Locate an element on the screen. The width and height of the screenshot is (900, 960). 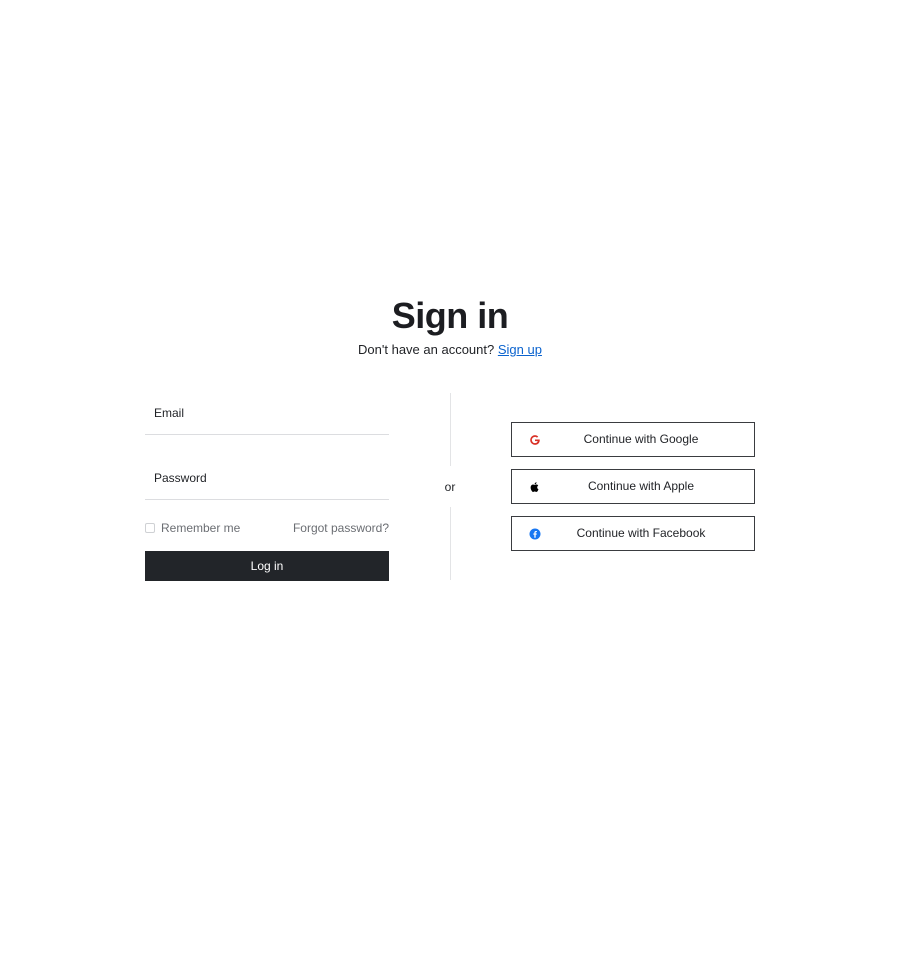
signup-prompt: Don't have an account? Sign up is located at coordinates (450, 350).